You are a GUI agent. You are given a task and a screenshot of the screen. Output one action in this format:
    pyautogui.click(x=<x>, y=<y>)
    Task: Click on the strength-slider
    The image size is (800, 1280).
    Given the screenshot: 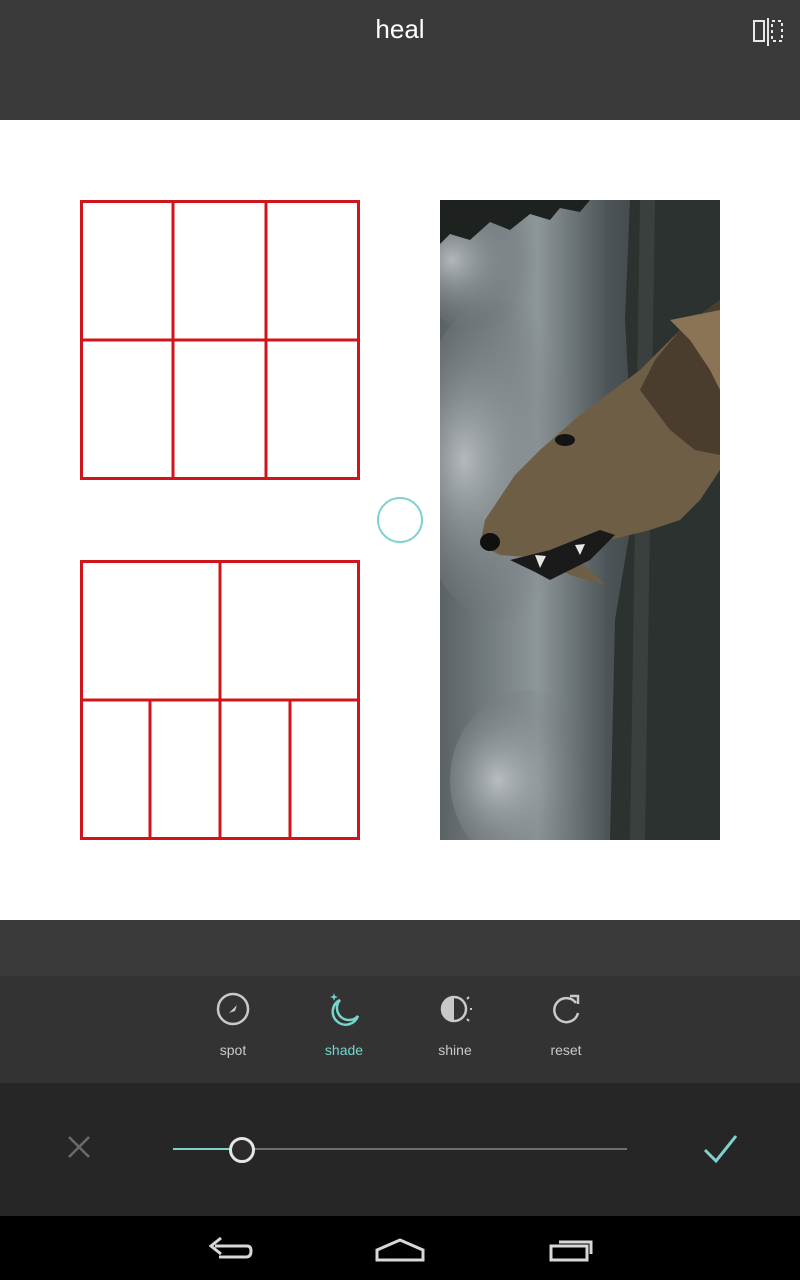 What is the action you would take?
    pyautogui.click(x=400, y=1150)
    